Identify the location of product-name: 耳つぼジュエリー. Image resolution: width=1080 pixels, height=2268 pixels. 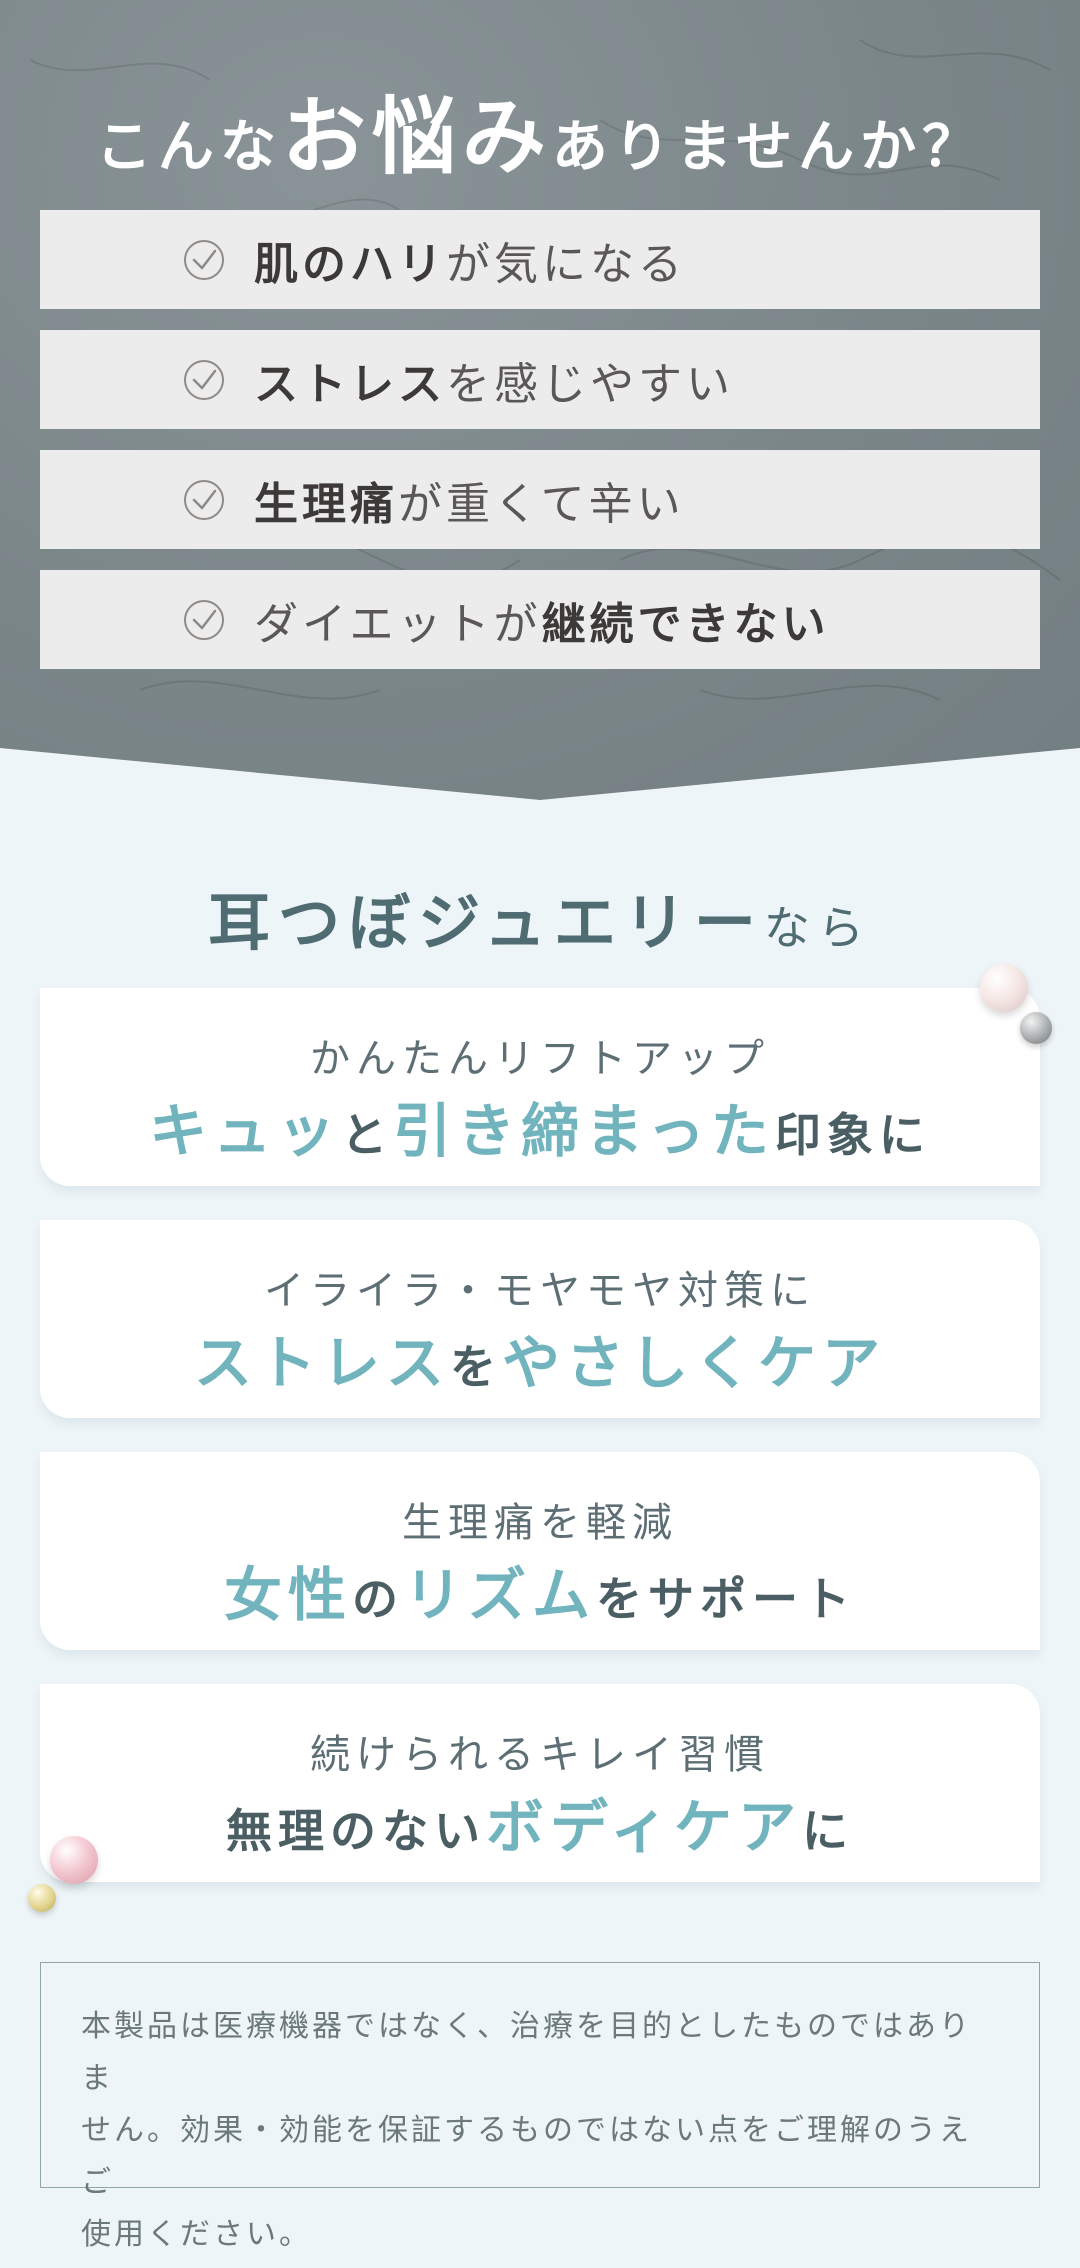
(486, 922).